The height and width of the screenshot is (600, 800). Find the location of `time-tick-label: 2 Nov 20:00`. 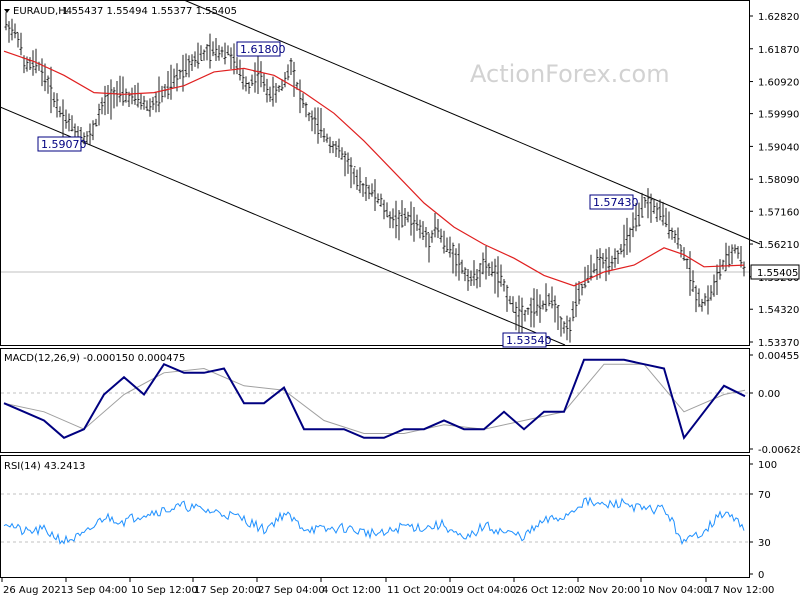

time-tick-label: 2 Nov 20:00 is located at coordinates (609, 590).